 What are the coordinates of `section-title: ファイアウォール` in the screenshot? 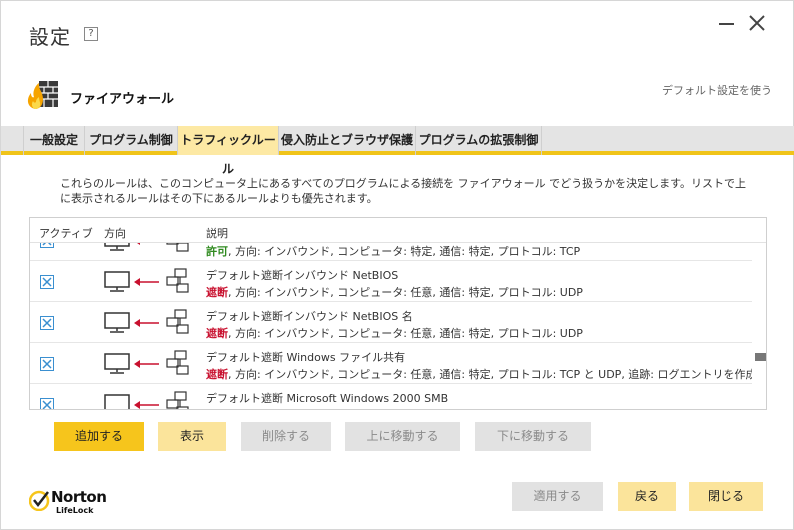 It's located at (122, 99).